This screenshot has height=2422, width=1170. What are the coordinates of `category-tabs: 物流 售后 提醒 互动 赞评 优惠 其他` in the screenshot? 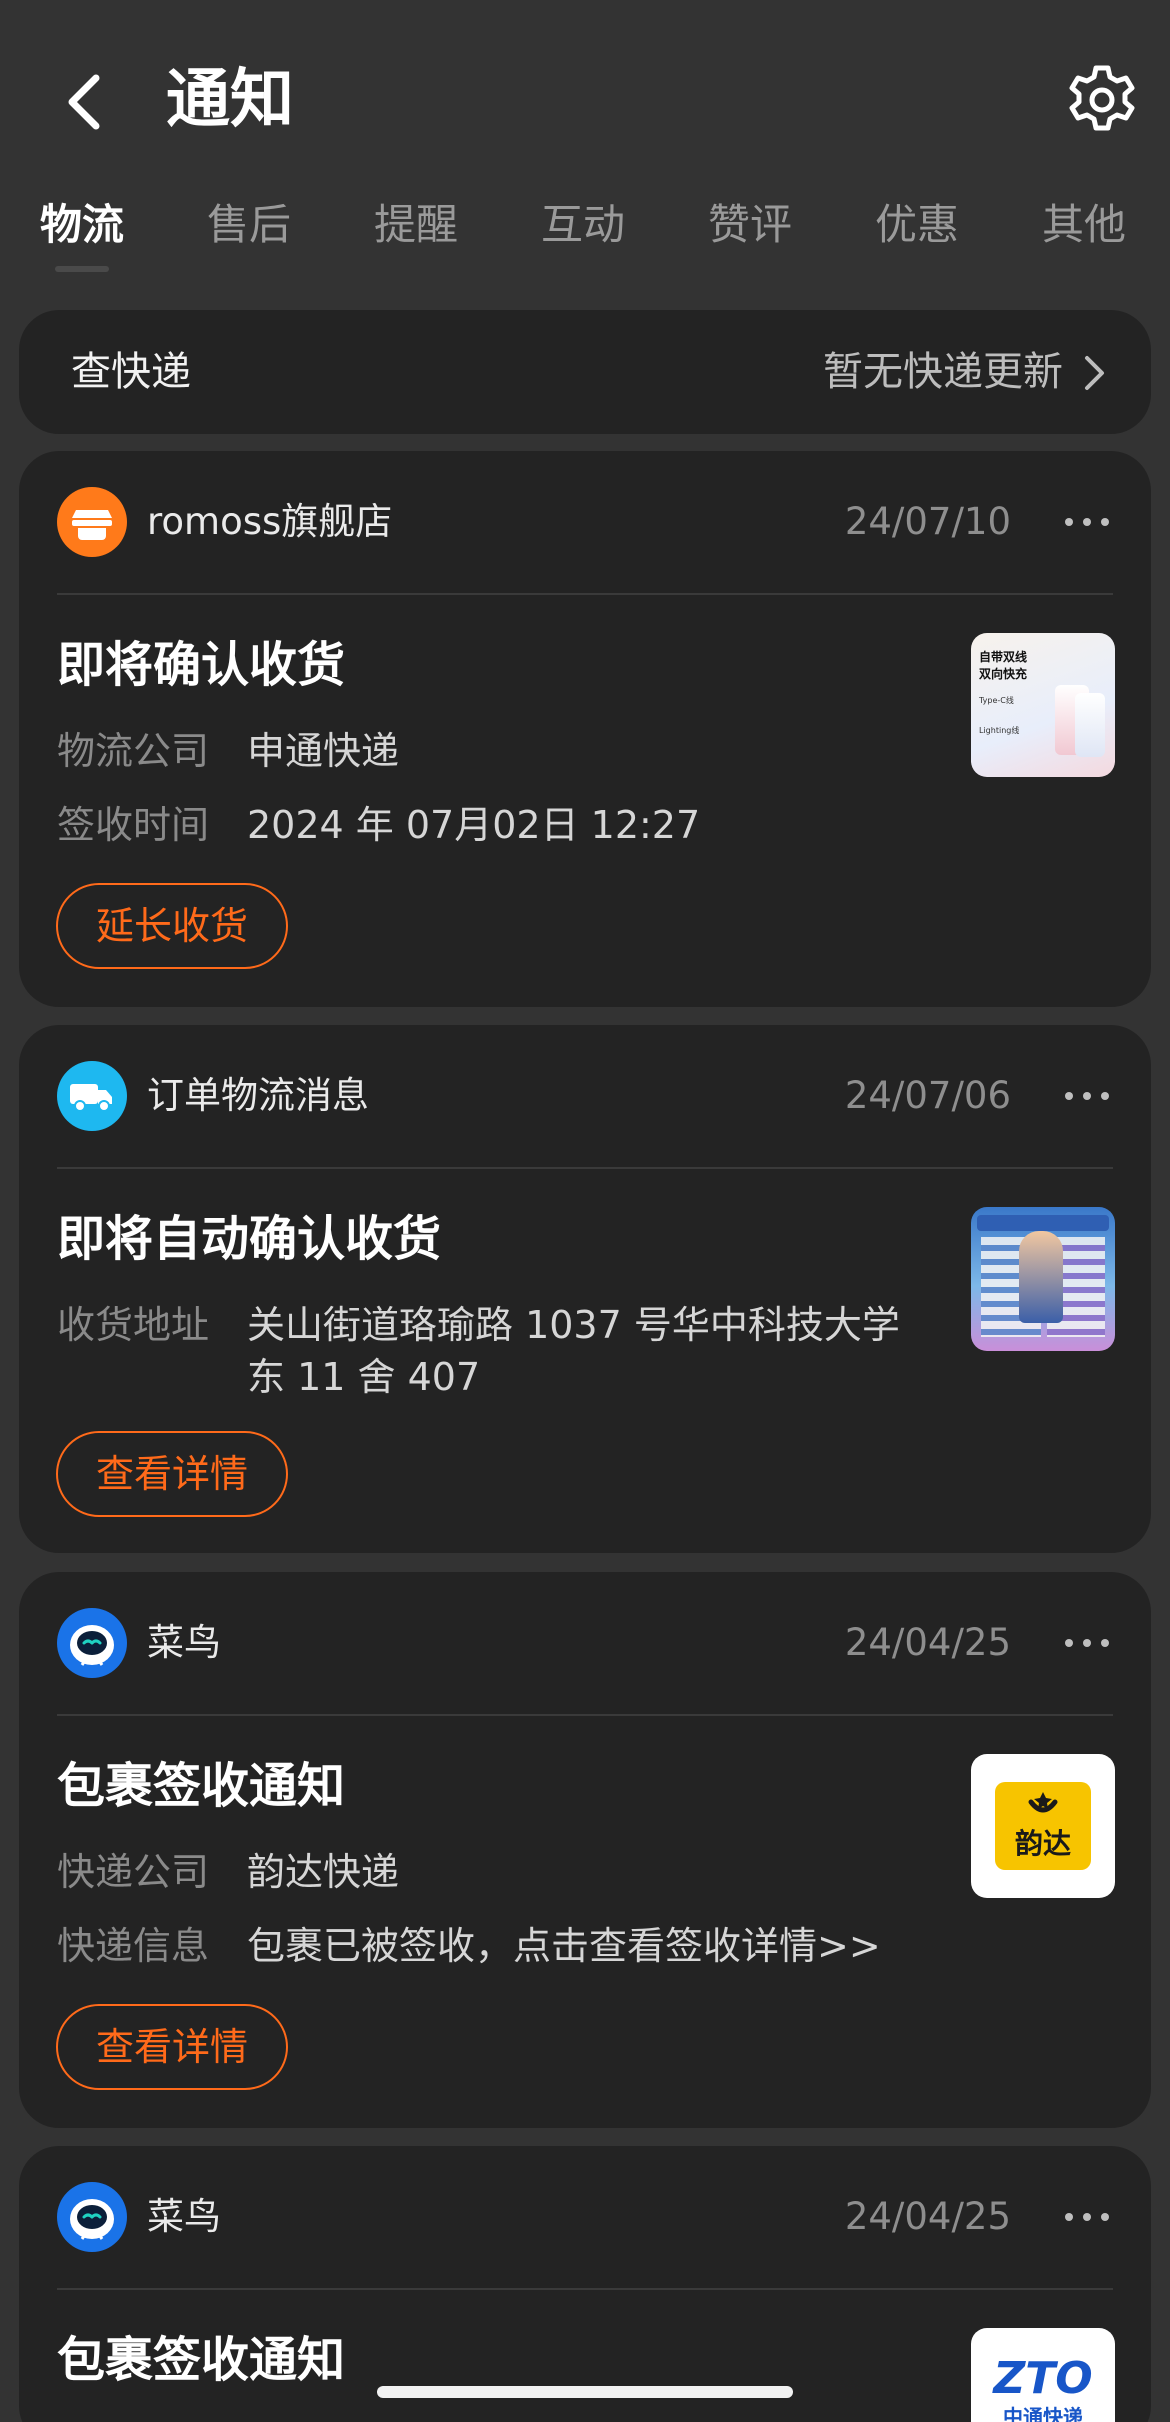 It's located at (585, 235).